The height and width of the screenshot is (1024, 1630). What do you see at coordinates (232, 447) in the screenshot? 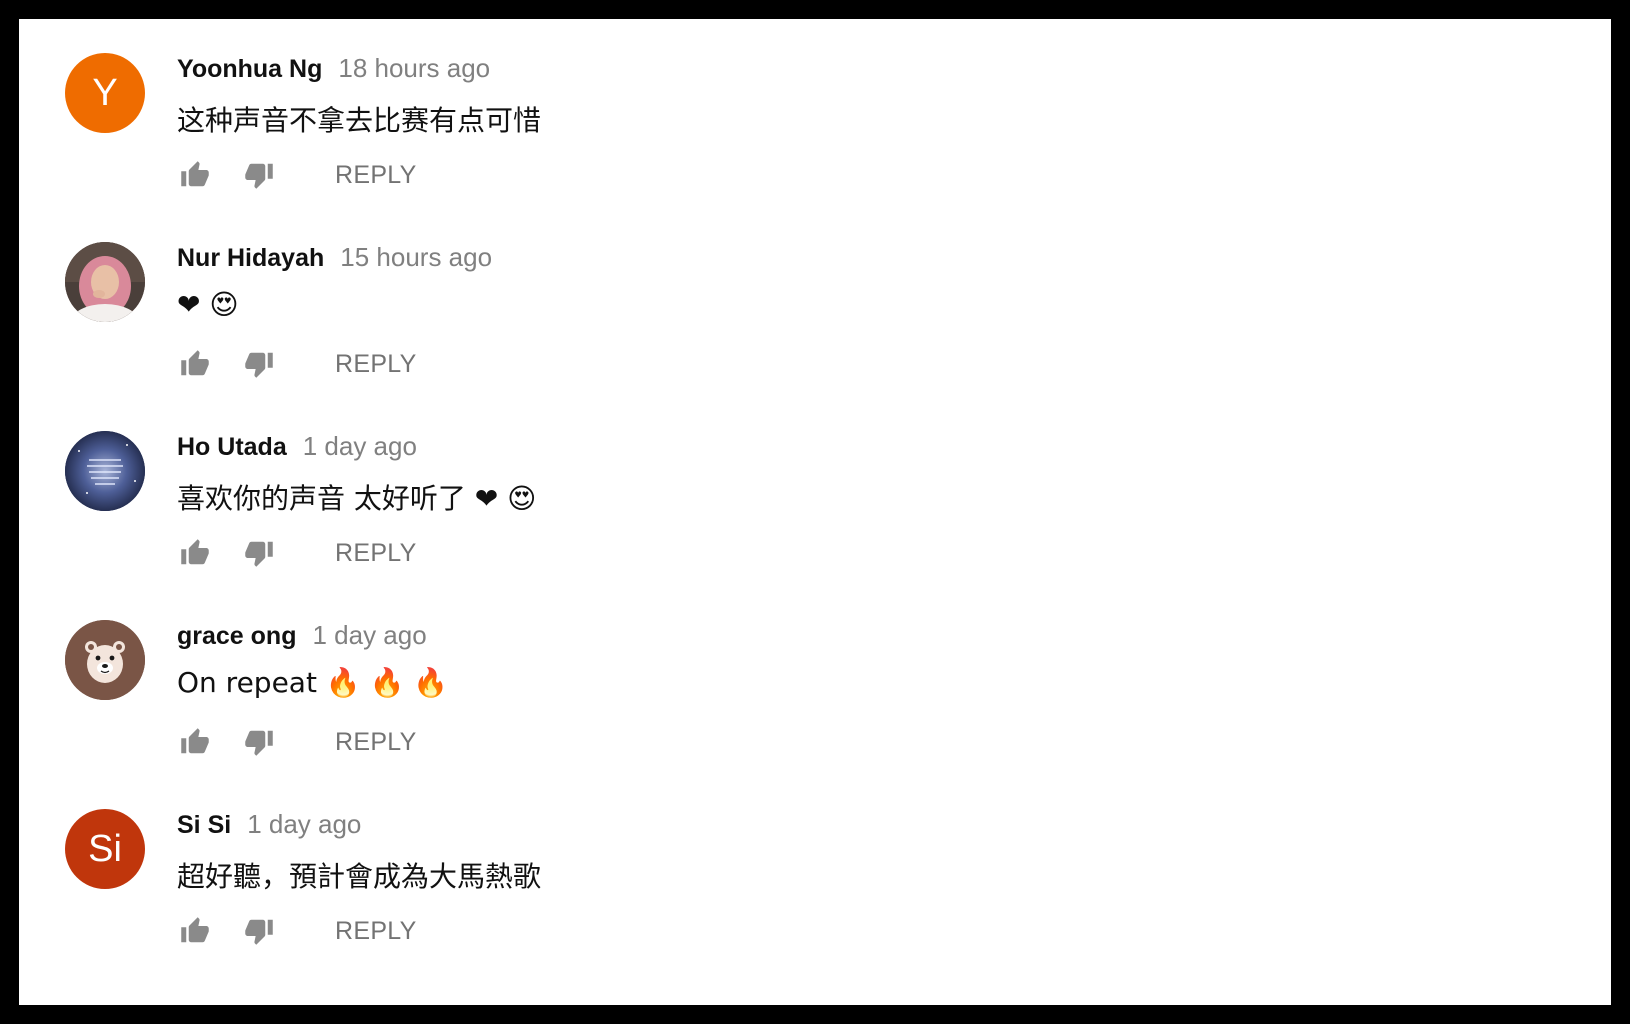
I see `author-name: Ho Utada` at bounding box center [232, 447].